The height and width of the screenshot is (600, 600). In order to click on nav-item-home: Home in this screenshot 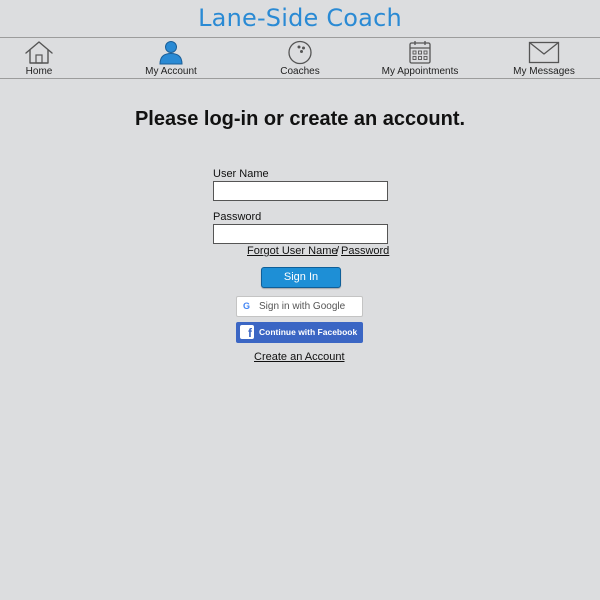, I will do `click(47, 58)`.